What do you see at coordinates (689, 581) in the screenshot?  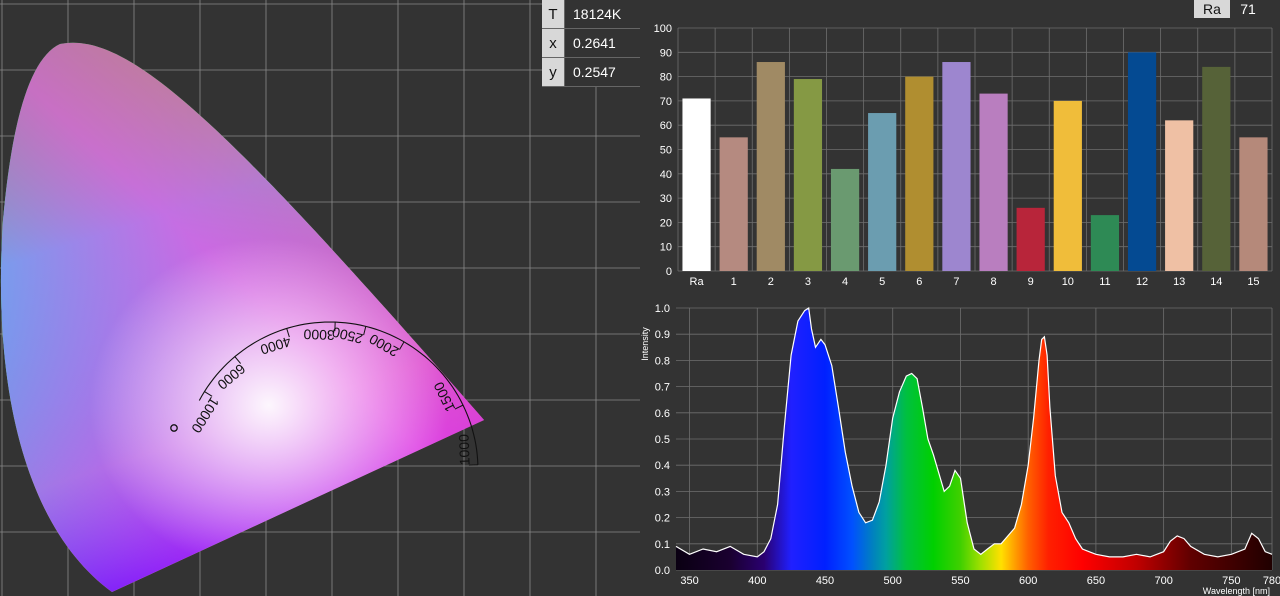 I see `x-tick-label: 350` at bounding box center [689, 581].